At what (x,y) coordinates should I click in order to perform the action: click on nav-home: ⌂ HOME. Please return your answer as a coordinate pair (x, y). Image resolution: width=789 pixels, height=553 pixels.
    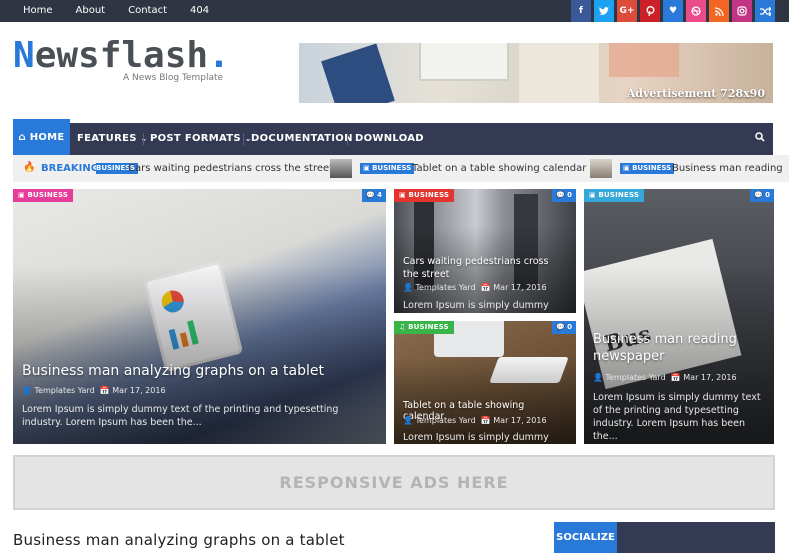
    Looking at the image, I should click on (41, 137).